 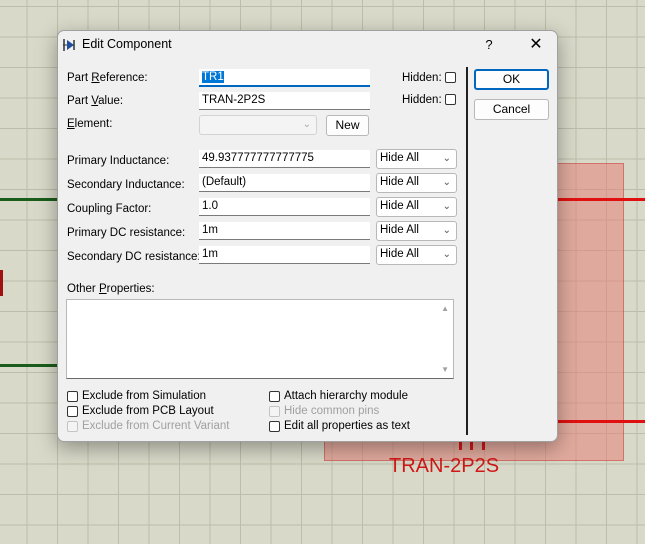 I want to click on property-label: Secondary DC resistance:, so click(x=134, y=257).